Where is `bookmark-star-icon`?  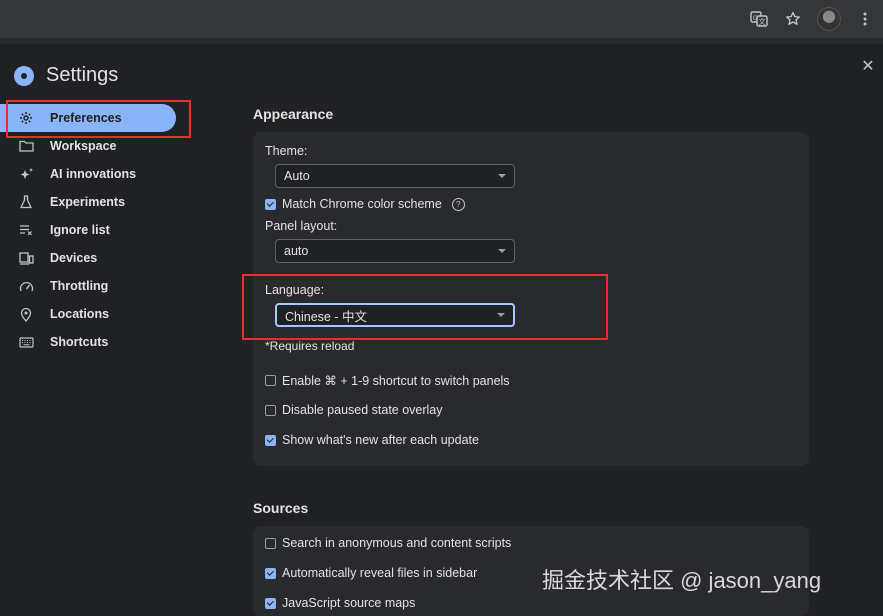
bookmark-star-icon is located at coordinates (793, 19).